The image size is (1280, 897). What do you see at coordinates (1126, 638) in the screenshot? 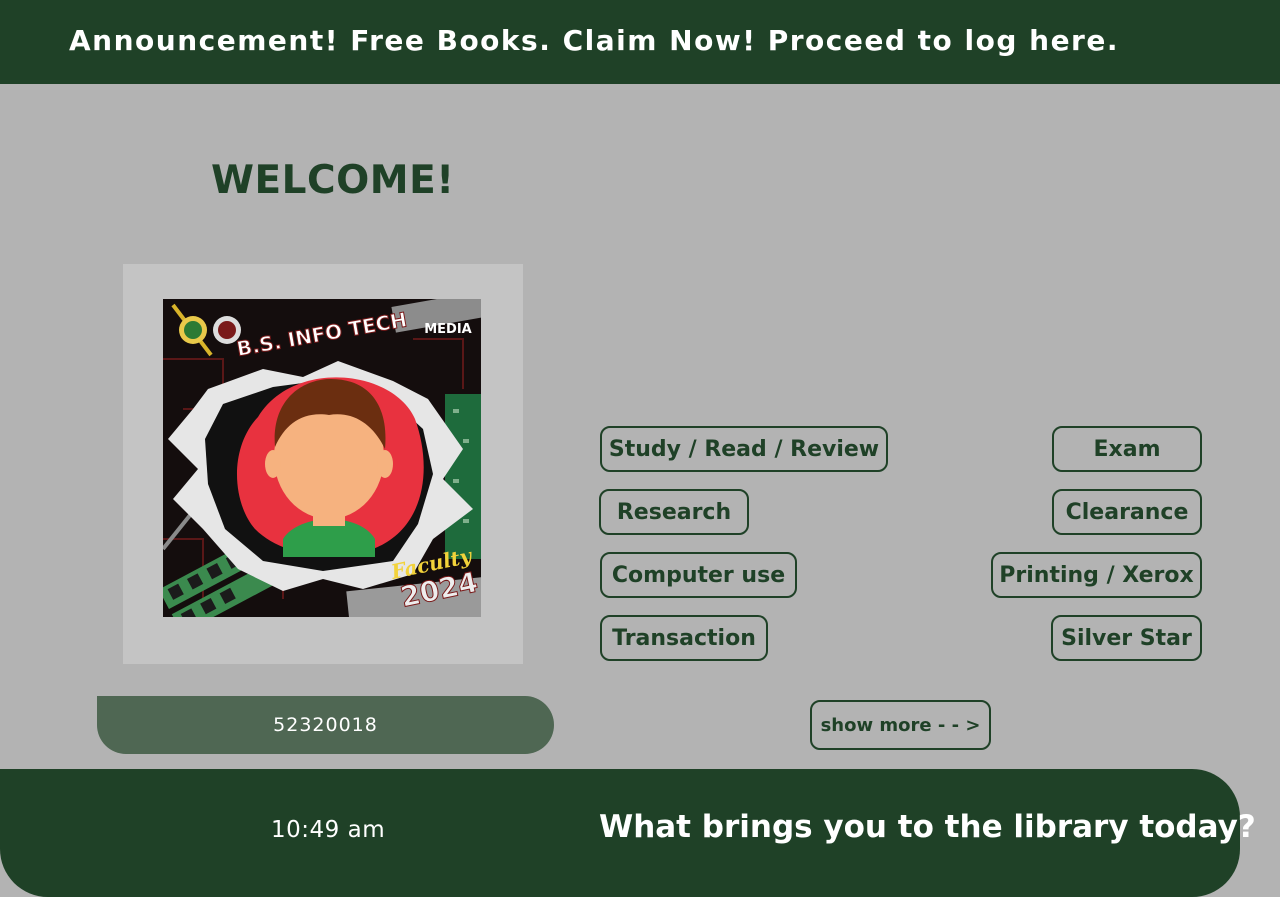
I see `purpose-silver-star-button: Silver Star` at bounding box center [1126, 638].